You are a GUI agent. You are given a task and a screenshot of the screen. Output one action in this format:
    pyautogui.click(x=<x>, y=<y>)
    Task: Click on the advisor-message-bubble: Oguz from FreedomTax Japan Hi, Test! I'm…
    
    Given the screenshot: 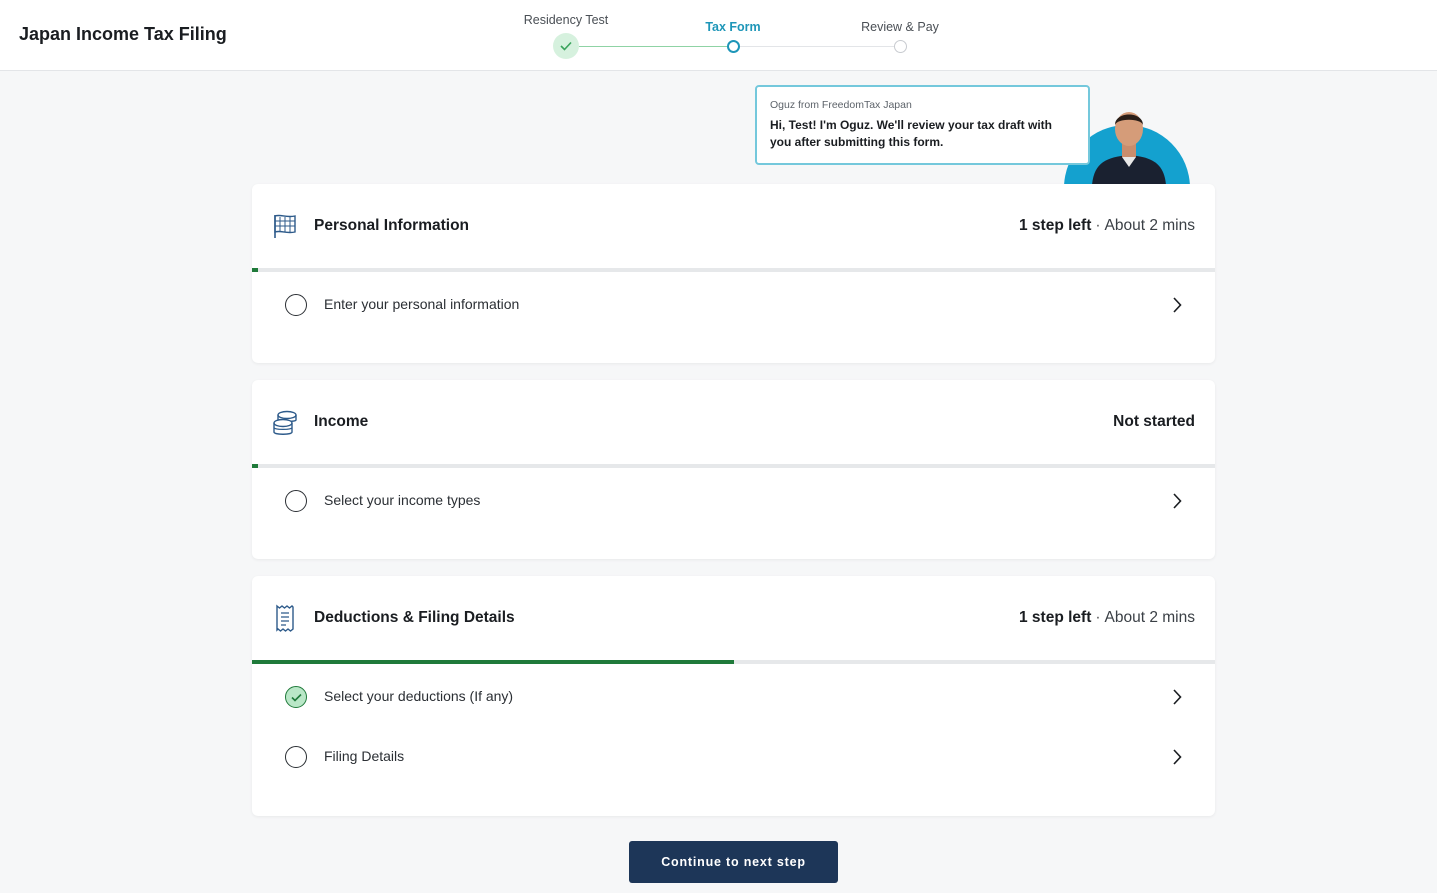 What is the action you would take?
    pyautogui.click(x=922, y=125)
    